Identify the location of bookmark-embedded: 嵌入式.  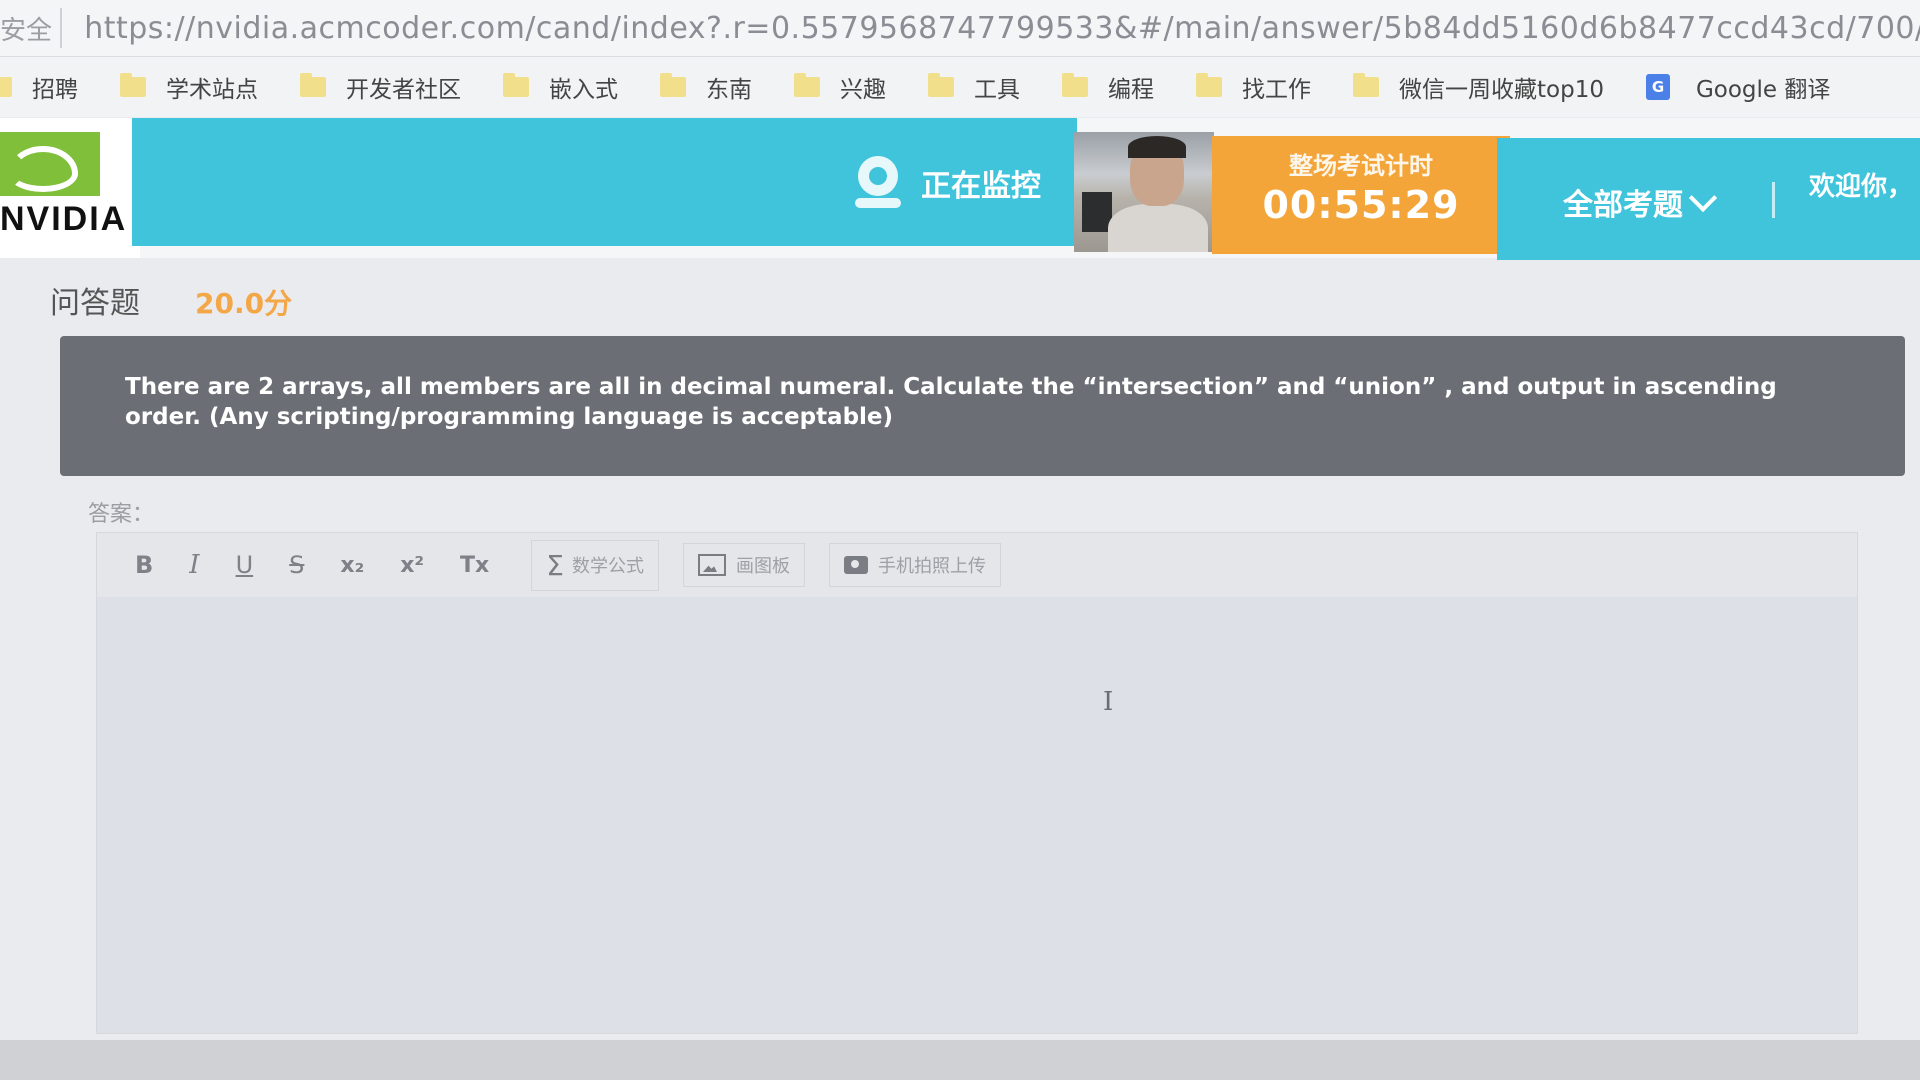
(560, 87).